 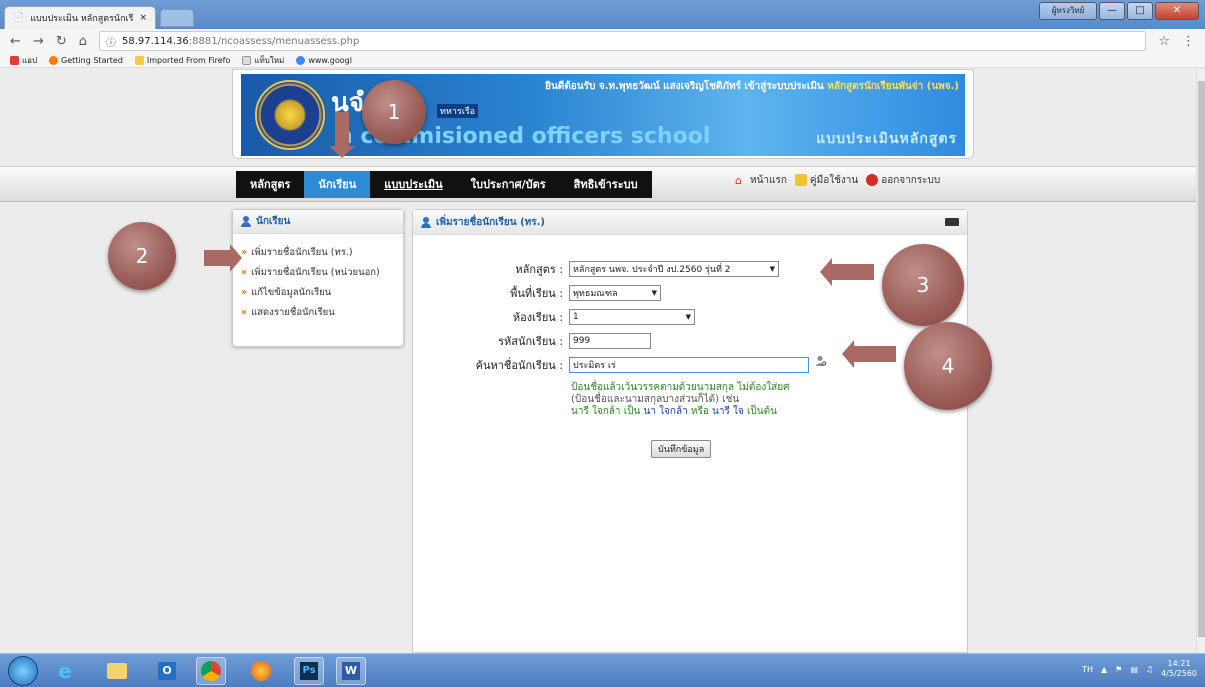 I want to click on menu-icon: ⋮, so click(x=1188, y=41).